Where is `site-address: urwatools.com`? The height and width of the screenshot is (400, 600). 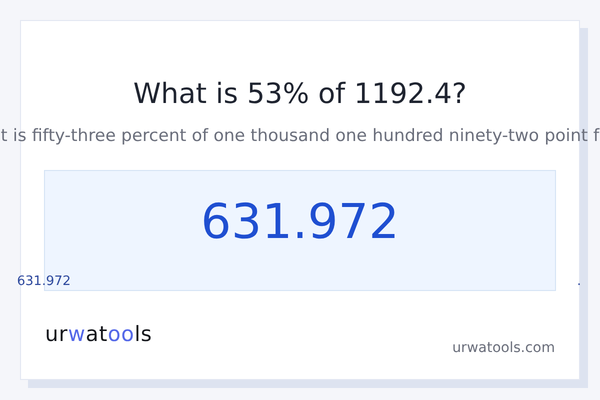 site-address: urwatools.com is located at coordinates (503, 348).